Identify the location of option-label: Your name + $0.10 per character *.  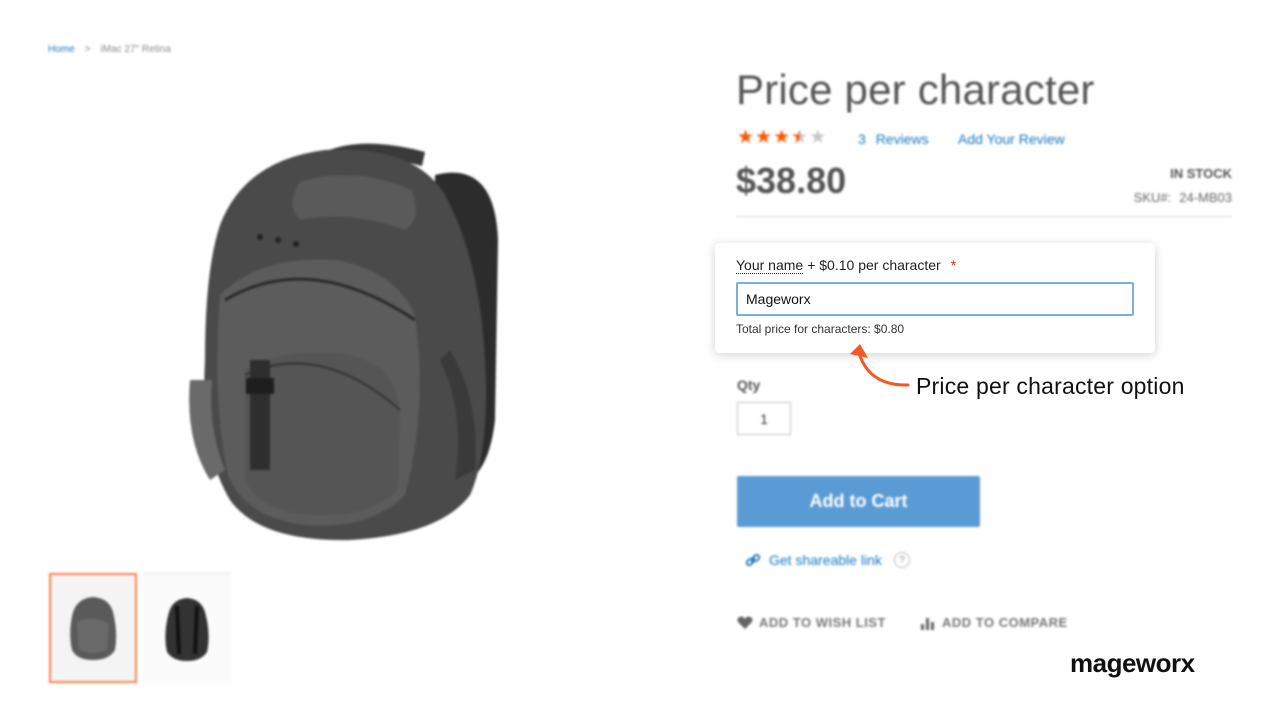
(846, 265).